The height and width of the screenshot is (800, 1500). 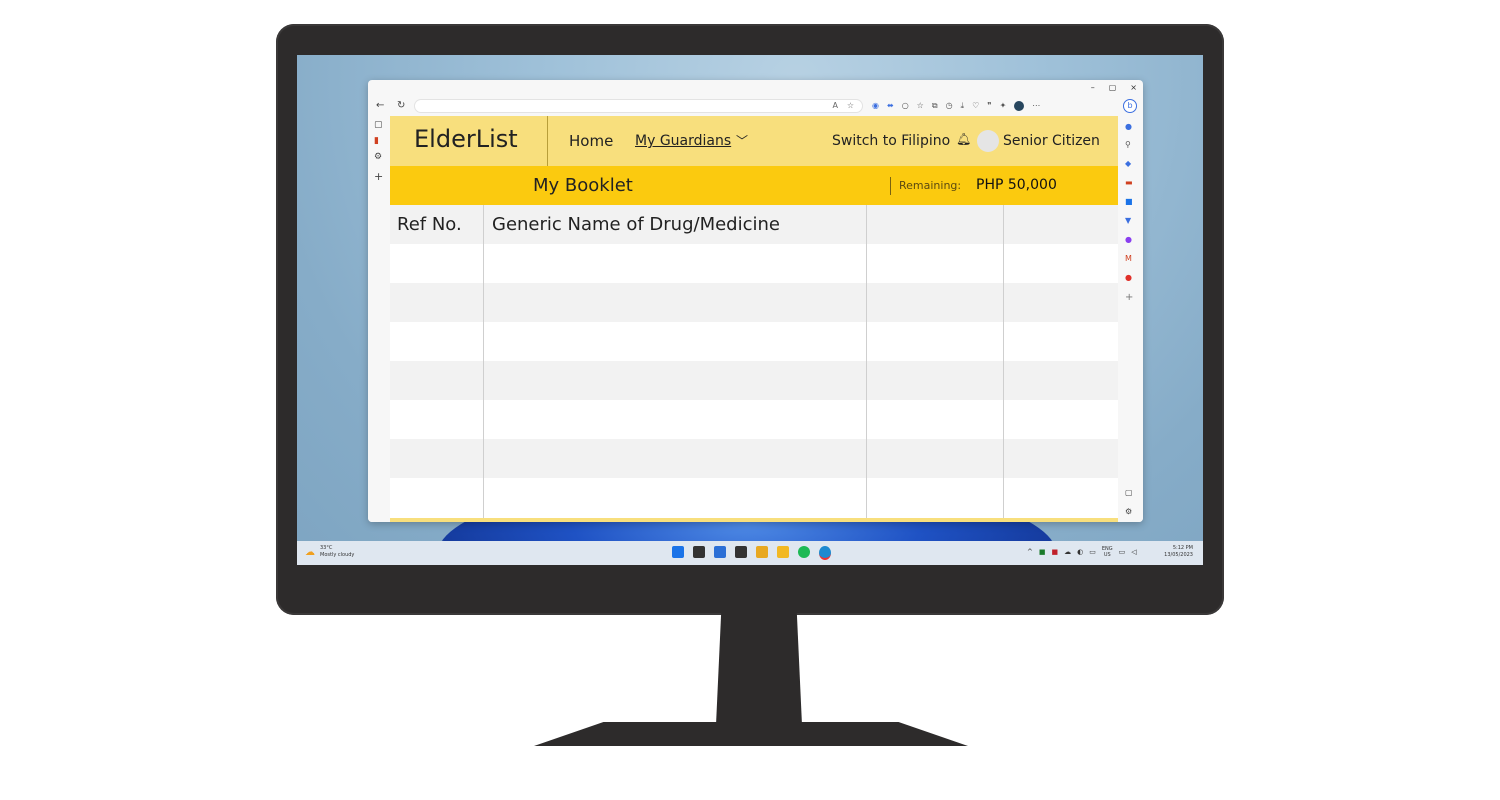 I want to click on logo-box: ElderList, so click(x=469, y=141).